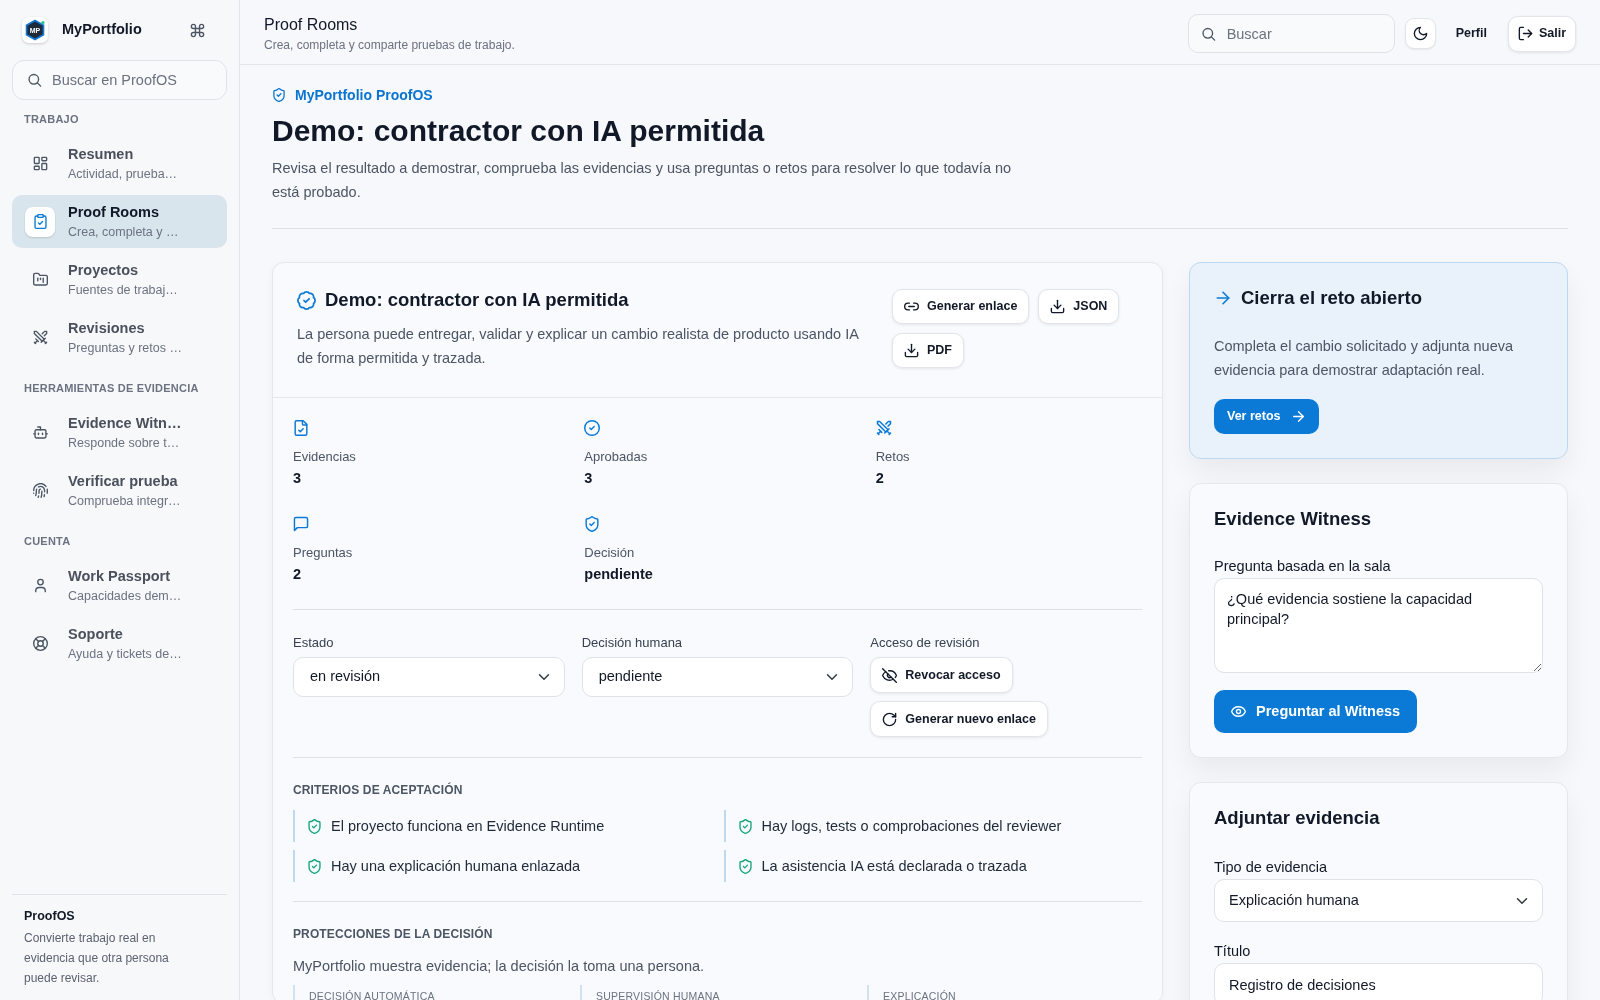  Describe the element at coordinates (1378, 900) in the screenshot. I see `dropdown-field: Explicación humana` at that location.